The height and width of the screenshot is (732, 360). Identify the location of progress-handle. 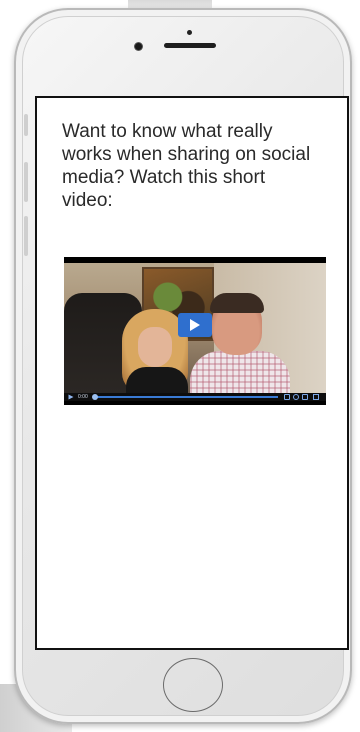
(95, 397).